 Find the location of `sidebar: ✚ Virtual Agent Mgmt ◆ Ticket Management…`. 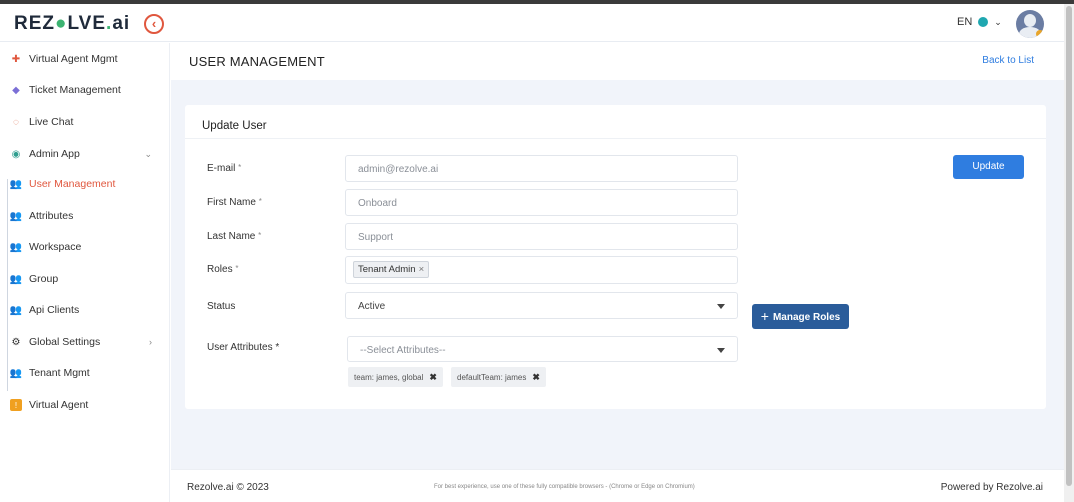

sidebar: ✚ Virtual Agent Mgmt ◆ Ticket Management… is located at coordinates (85, 272).